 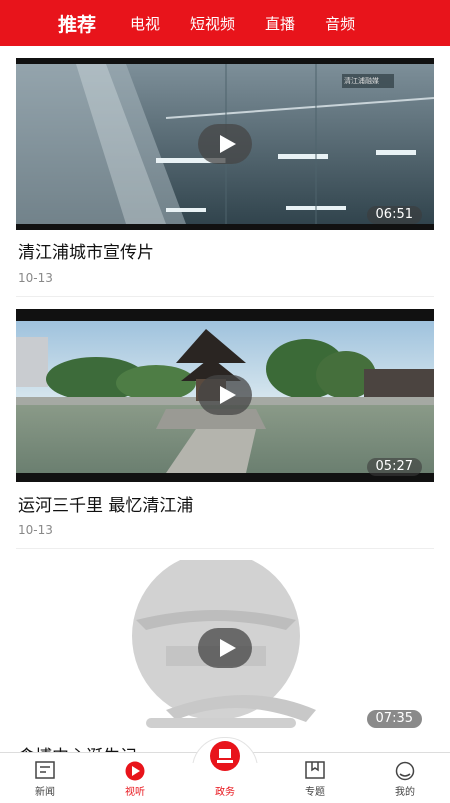 I want to click on tab-tv: 电视, so click(x=145, y=23).